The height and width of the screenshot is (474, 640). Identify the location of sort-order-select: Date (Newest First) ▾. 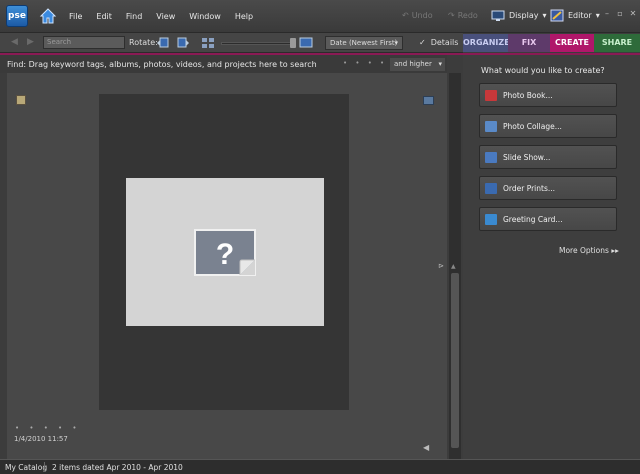
(364, 43).